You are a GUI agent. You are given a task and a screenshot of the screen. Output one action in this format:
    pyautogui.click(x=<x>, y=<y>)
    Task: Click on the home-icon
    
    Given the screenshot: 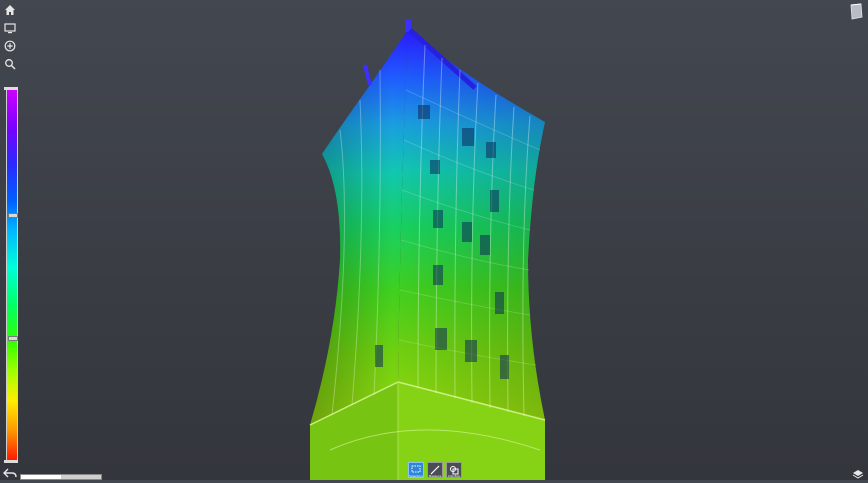 What is the action you would take?
    pyautogui.click(x=10, y=10)
    